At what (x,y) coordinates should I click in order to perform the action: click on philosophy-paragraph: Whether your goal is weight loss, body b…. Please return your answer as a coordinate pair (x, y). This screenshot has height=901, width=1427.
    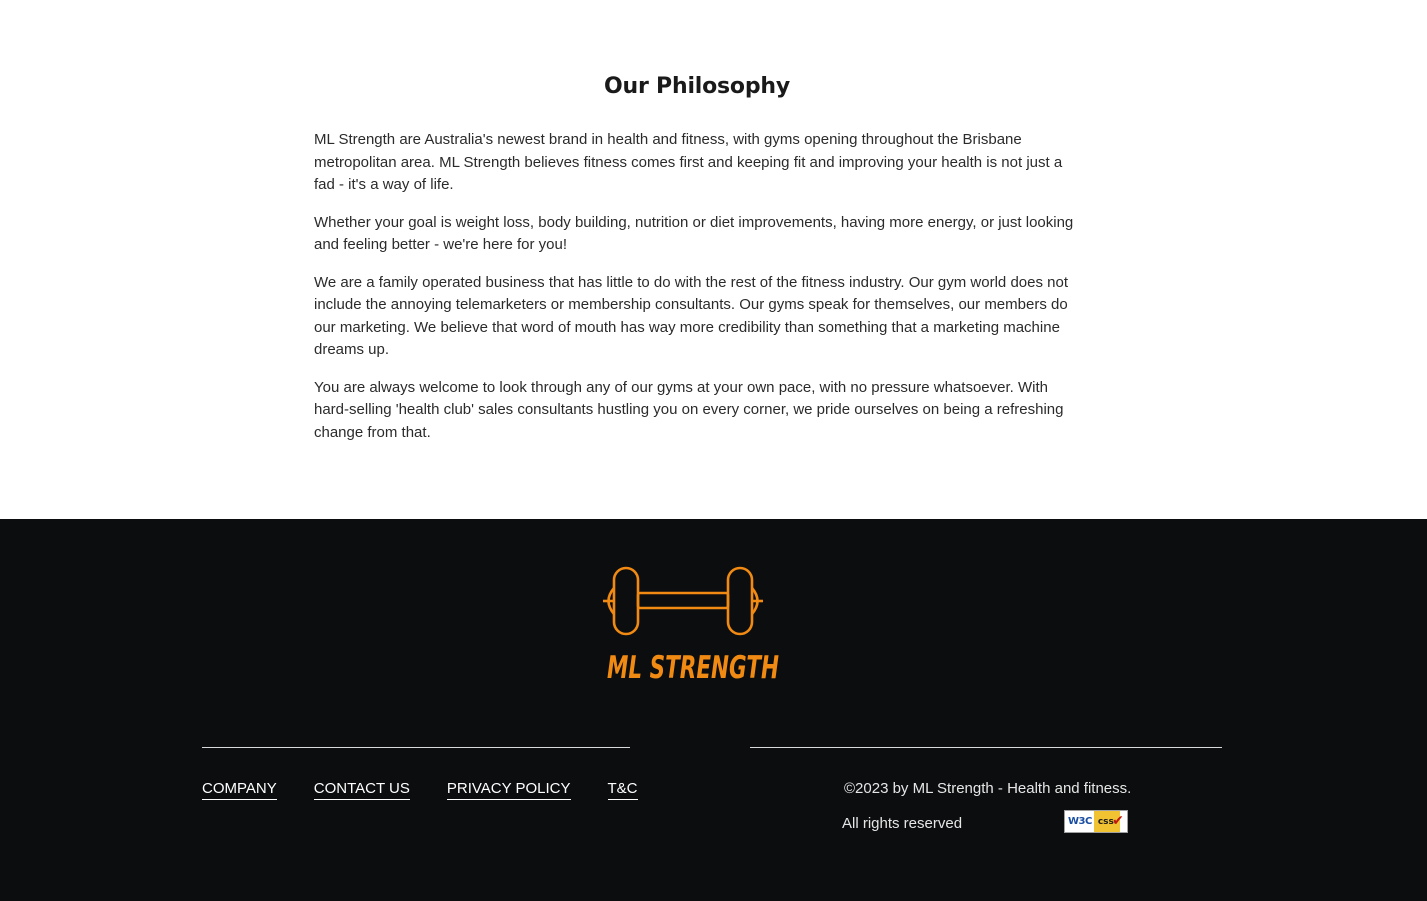
    Looking at the image, I should click on (694, 233).